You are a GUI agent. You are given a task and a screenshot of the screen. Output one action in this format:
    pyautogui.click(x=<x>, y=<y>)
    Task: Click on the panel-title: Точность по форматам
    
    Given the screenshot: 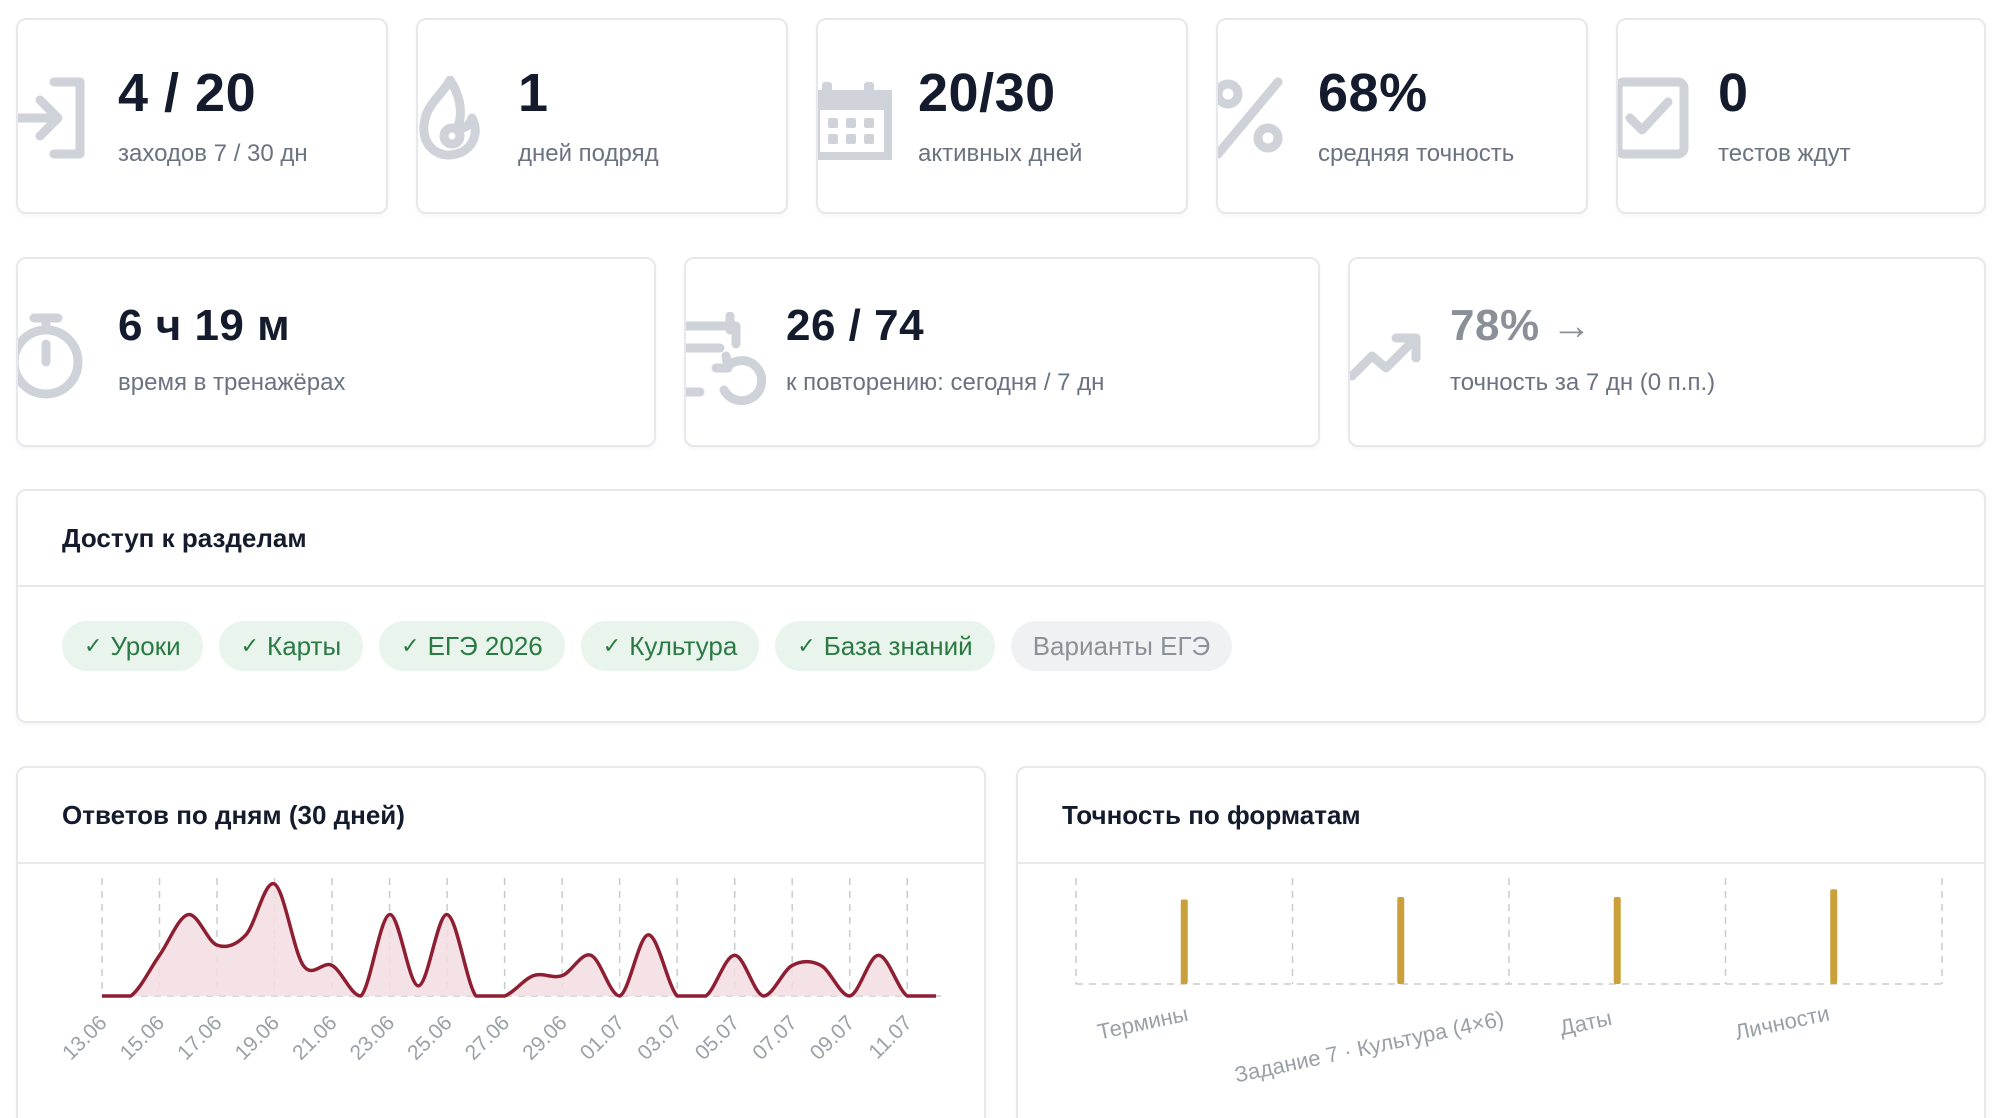 What is the action you would take?
    pyautogui.click(x=1211, y=815)
    